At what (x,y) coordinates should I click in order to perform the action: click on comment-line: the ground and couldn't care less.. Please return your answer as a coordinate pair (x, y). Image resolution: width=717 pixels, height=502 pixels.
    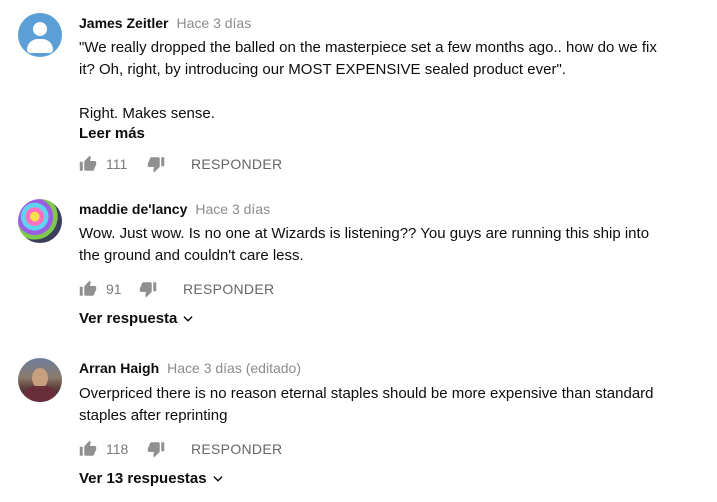
    Looking at the image, I should click on (191, 255).